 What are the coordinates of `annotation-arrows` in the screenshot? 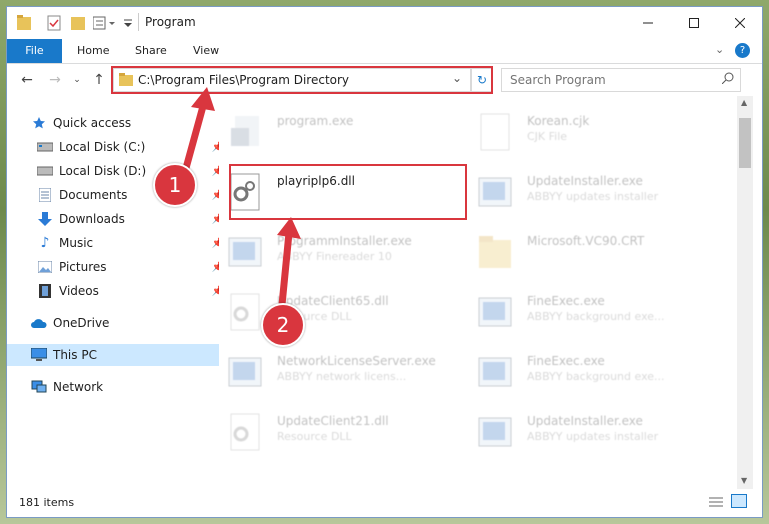 It's located at (240, 201).